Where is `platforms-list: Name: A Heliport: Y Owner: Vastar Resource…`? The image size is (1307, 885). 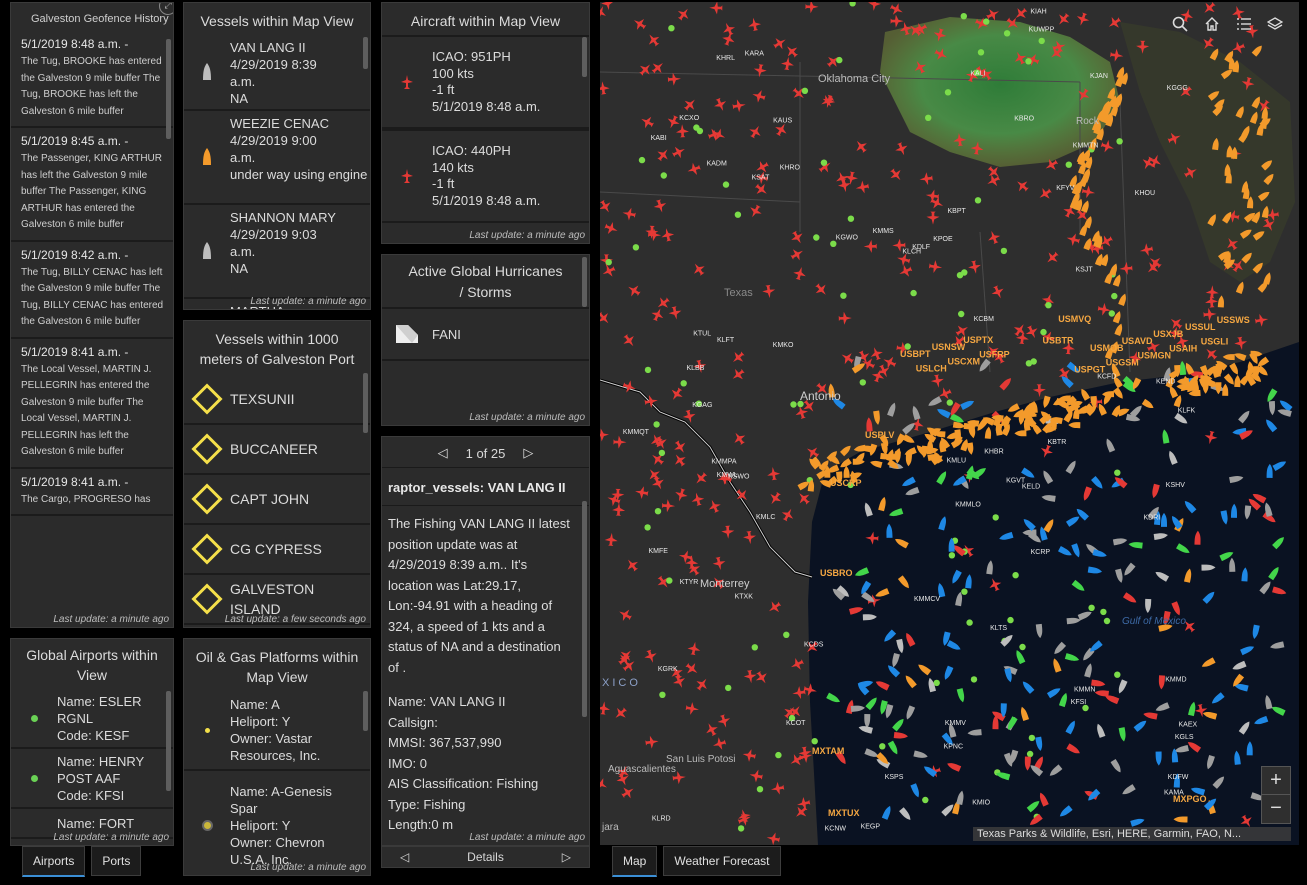 platforms-list: Name: A Heliport: Y Owner: Vastar Resource… is located at coordinates (277, 783).